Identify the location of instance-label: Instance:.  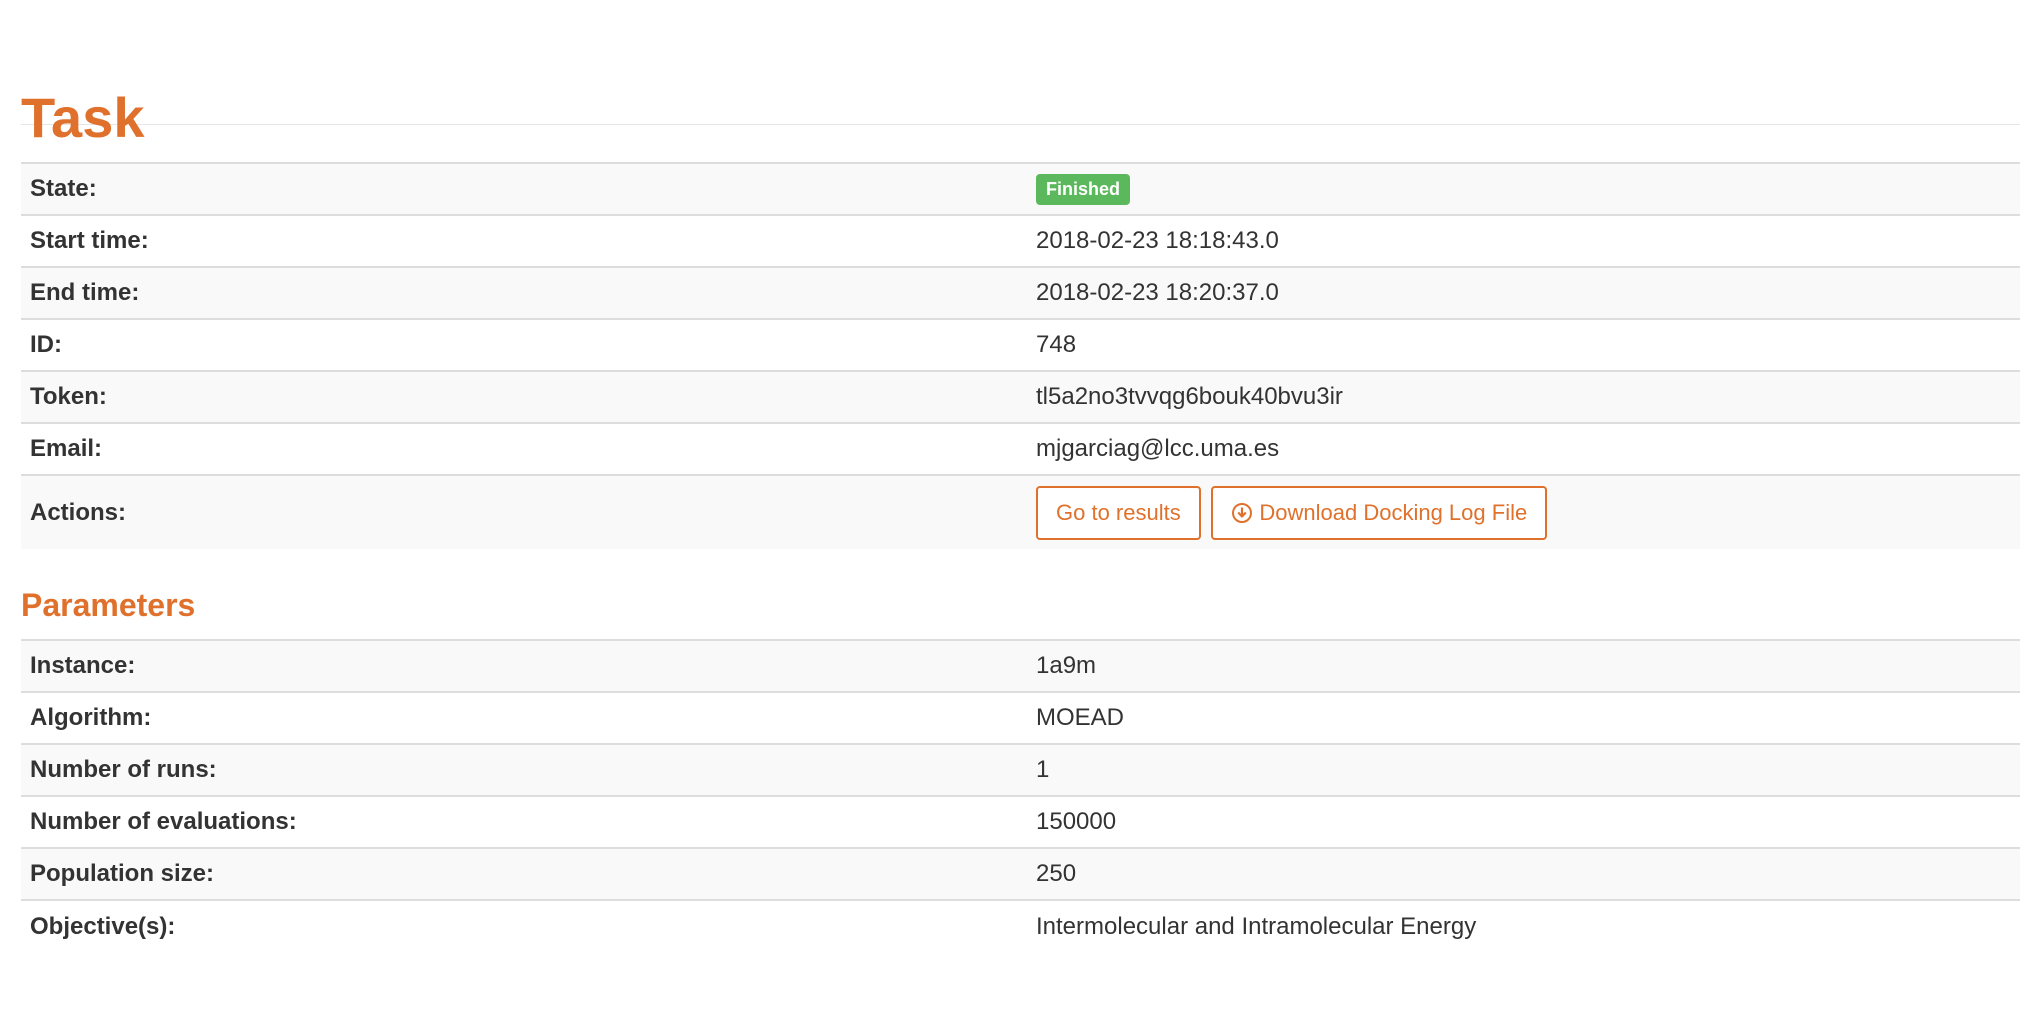
(524, 665).